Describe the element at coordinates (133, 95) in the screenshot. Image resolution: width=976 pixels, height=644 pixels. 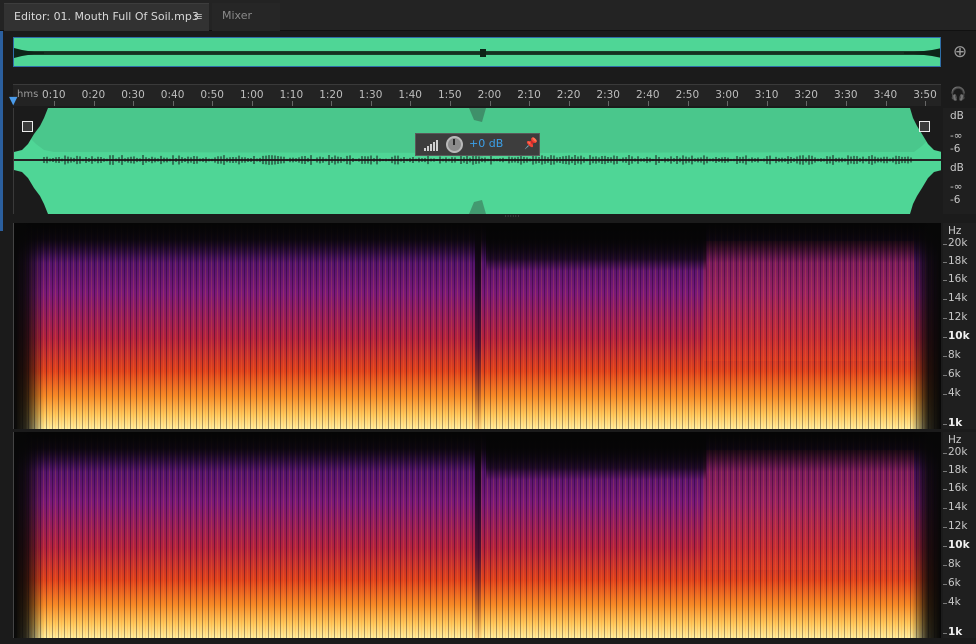
I see `ruler-tick-label: 0:30` at that location.